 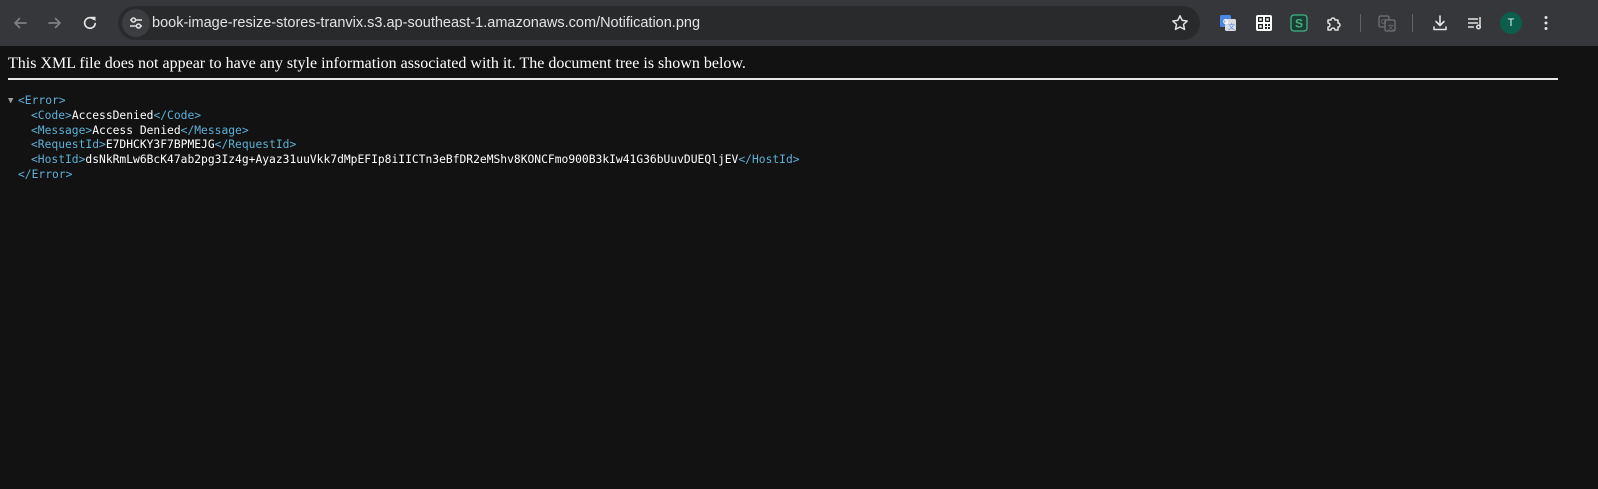 What do you see at coordinates (769, 160) in the screenshot?
I see `xml-tag: </HostId>` at bounding box center [769, 160].